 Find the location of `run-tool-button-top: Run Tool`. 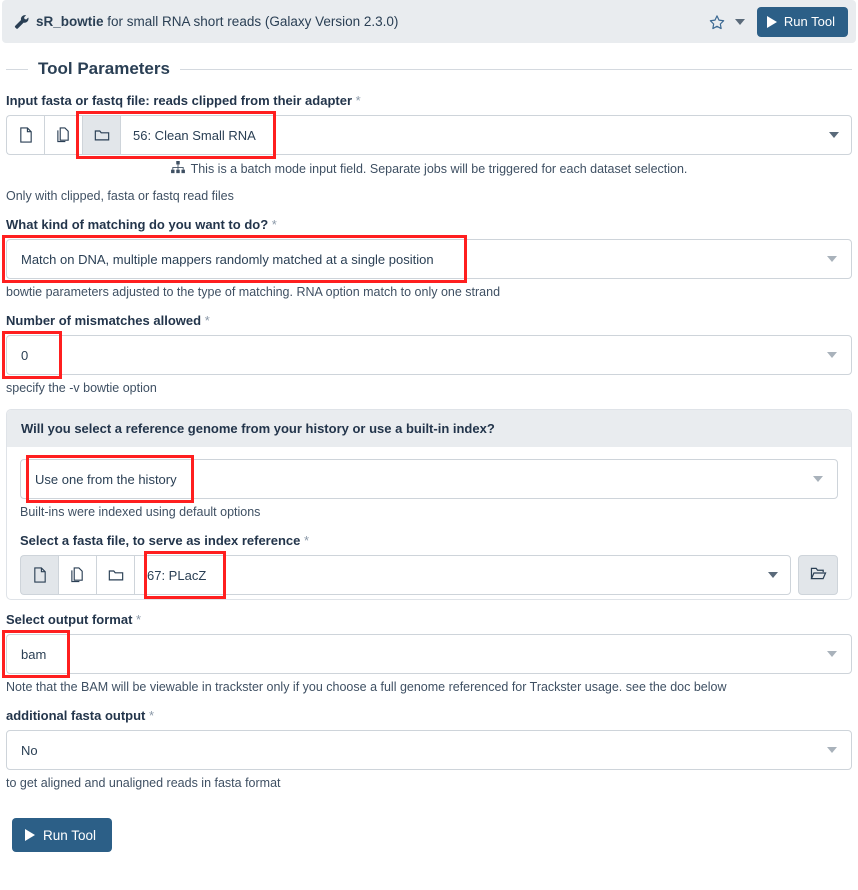

run-tool-button-top: Run Tool is located at coordinates (802, 21).